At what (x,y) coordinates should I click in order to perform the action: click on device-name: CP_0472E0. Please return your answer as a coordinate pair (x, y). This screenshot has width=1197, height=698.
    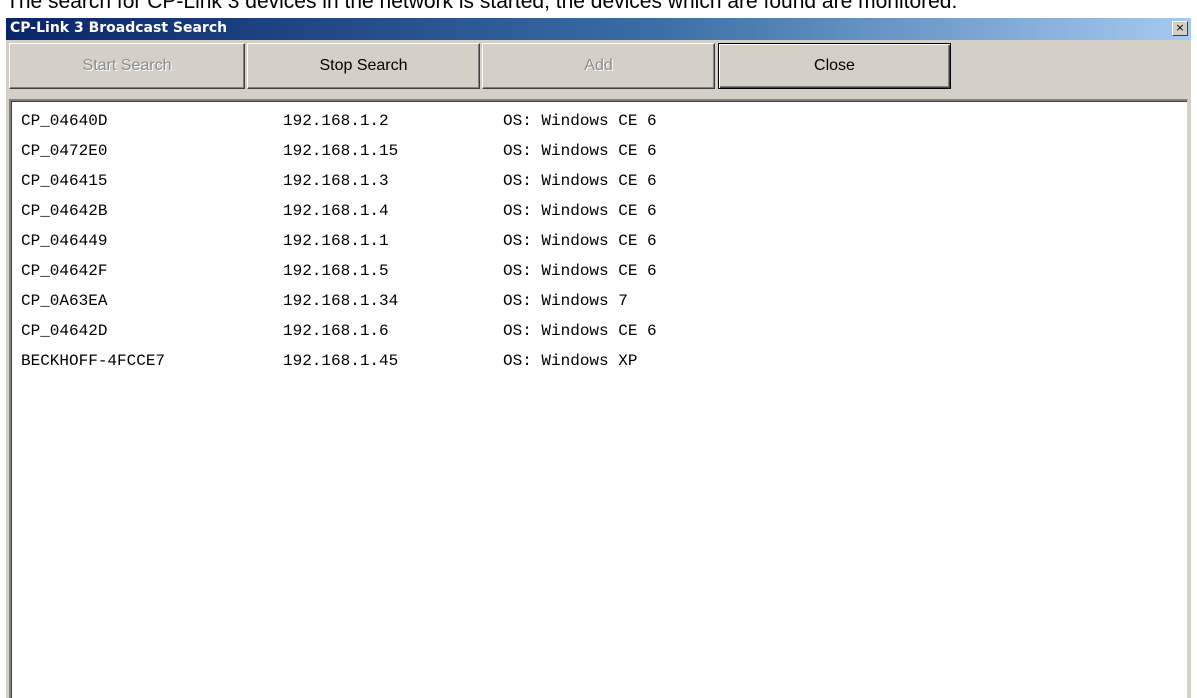
    Looking at the image, I should click on (64, 151).